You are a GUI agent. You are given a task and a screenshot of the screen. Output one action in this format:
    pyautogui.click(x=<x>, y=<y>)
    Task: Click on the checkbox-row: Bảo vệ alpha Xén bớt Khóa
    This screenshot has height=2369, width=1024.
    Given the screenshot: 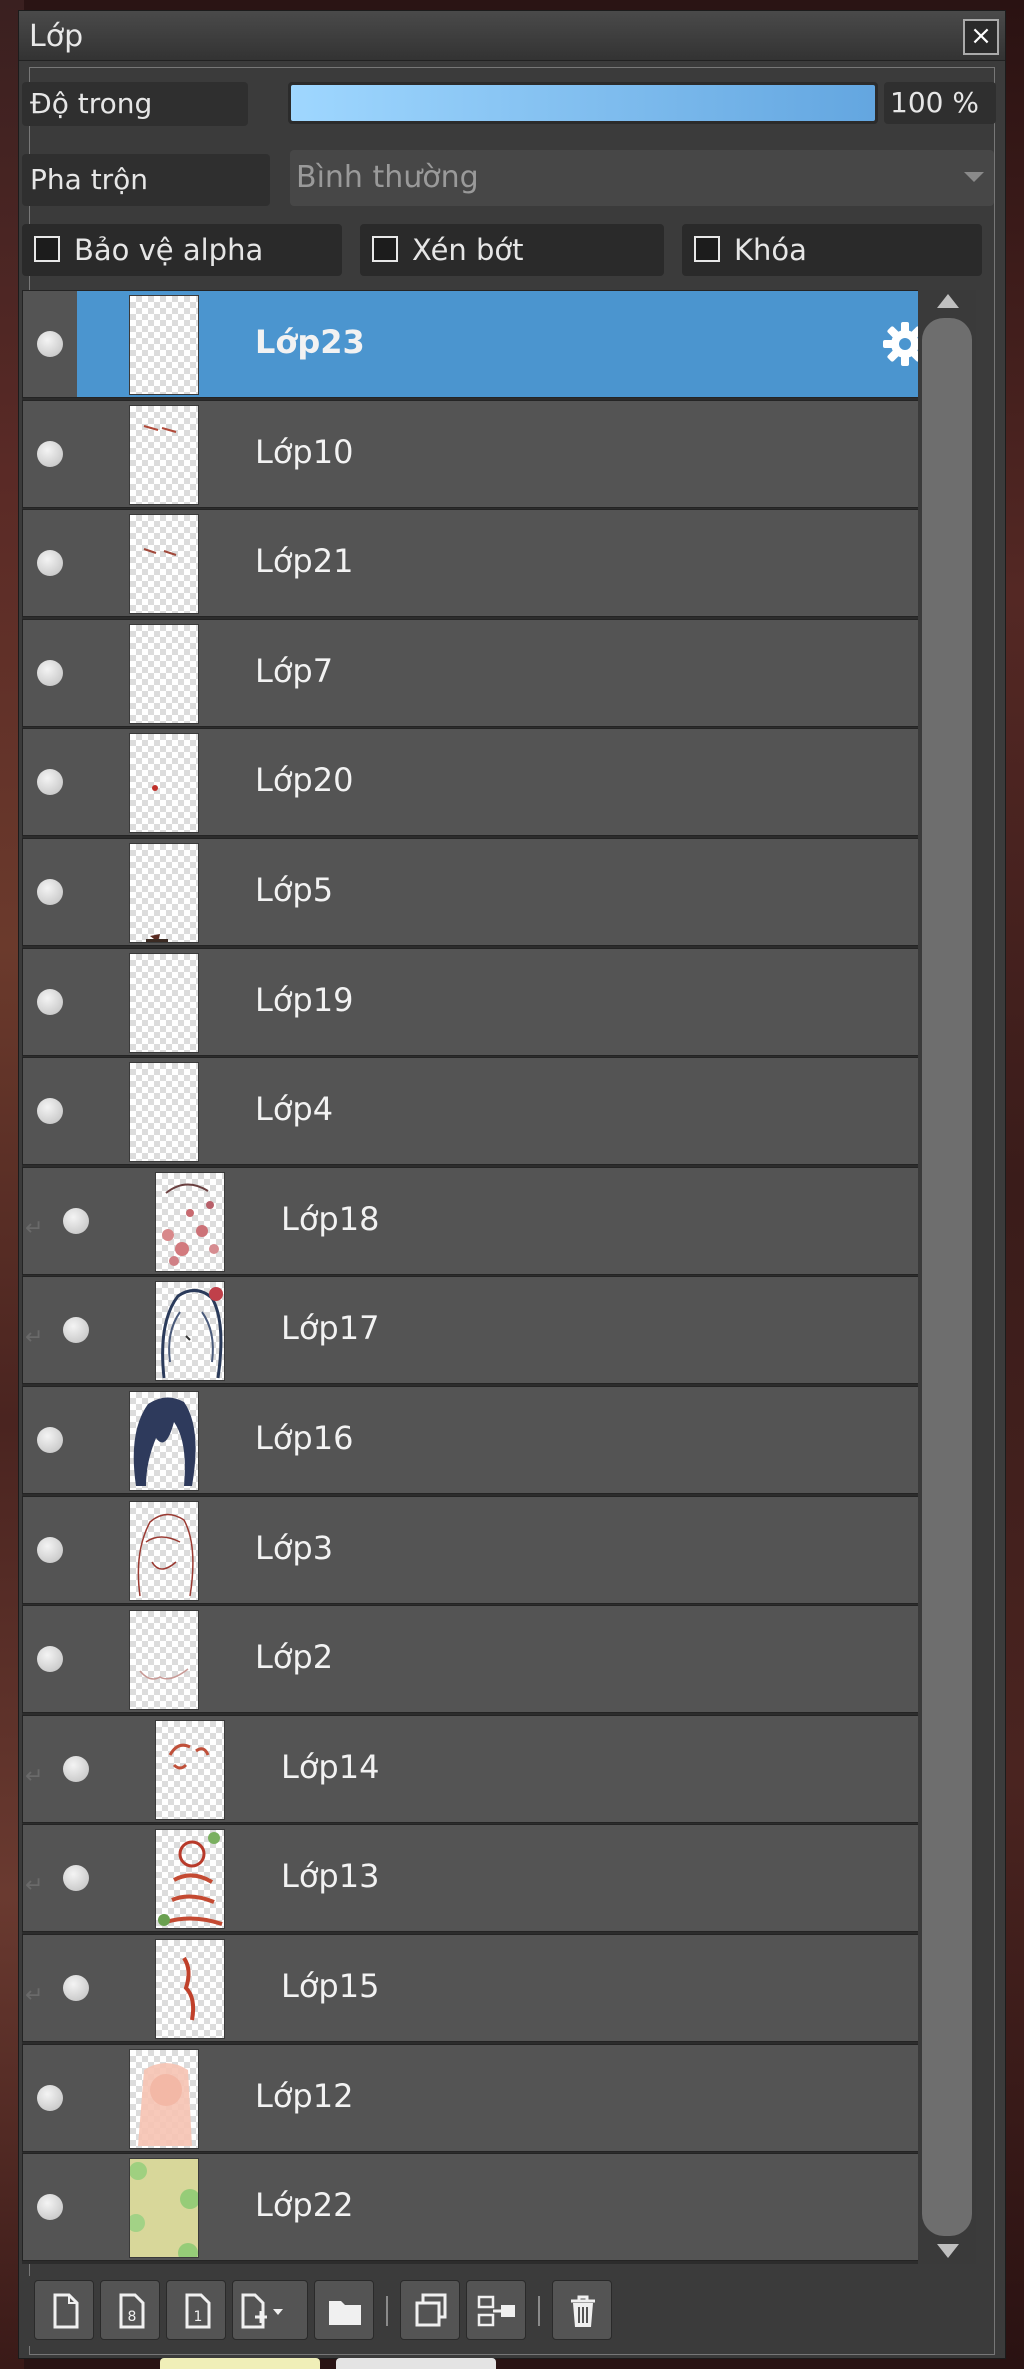 What is the action you would take?
    pyautogui.click(x=502, y=251)
    